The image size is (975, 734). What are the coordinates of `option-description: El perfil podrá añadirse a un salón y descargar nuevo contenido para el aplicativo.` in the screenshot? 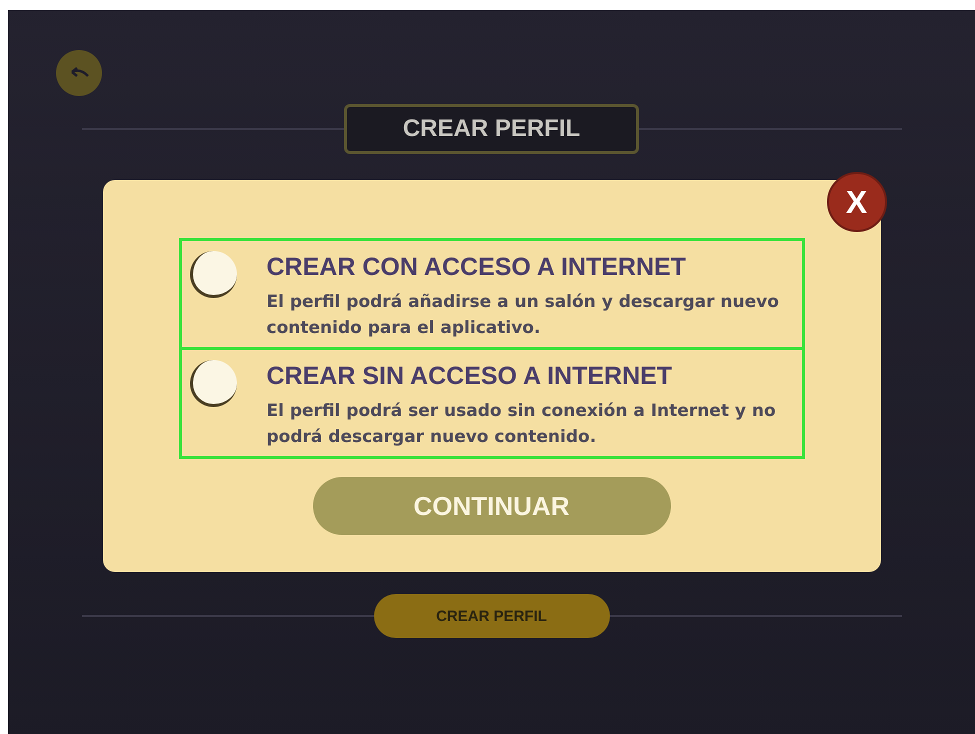 It's located at (523, 315).